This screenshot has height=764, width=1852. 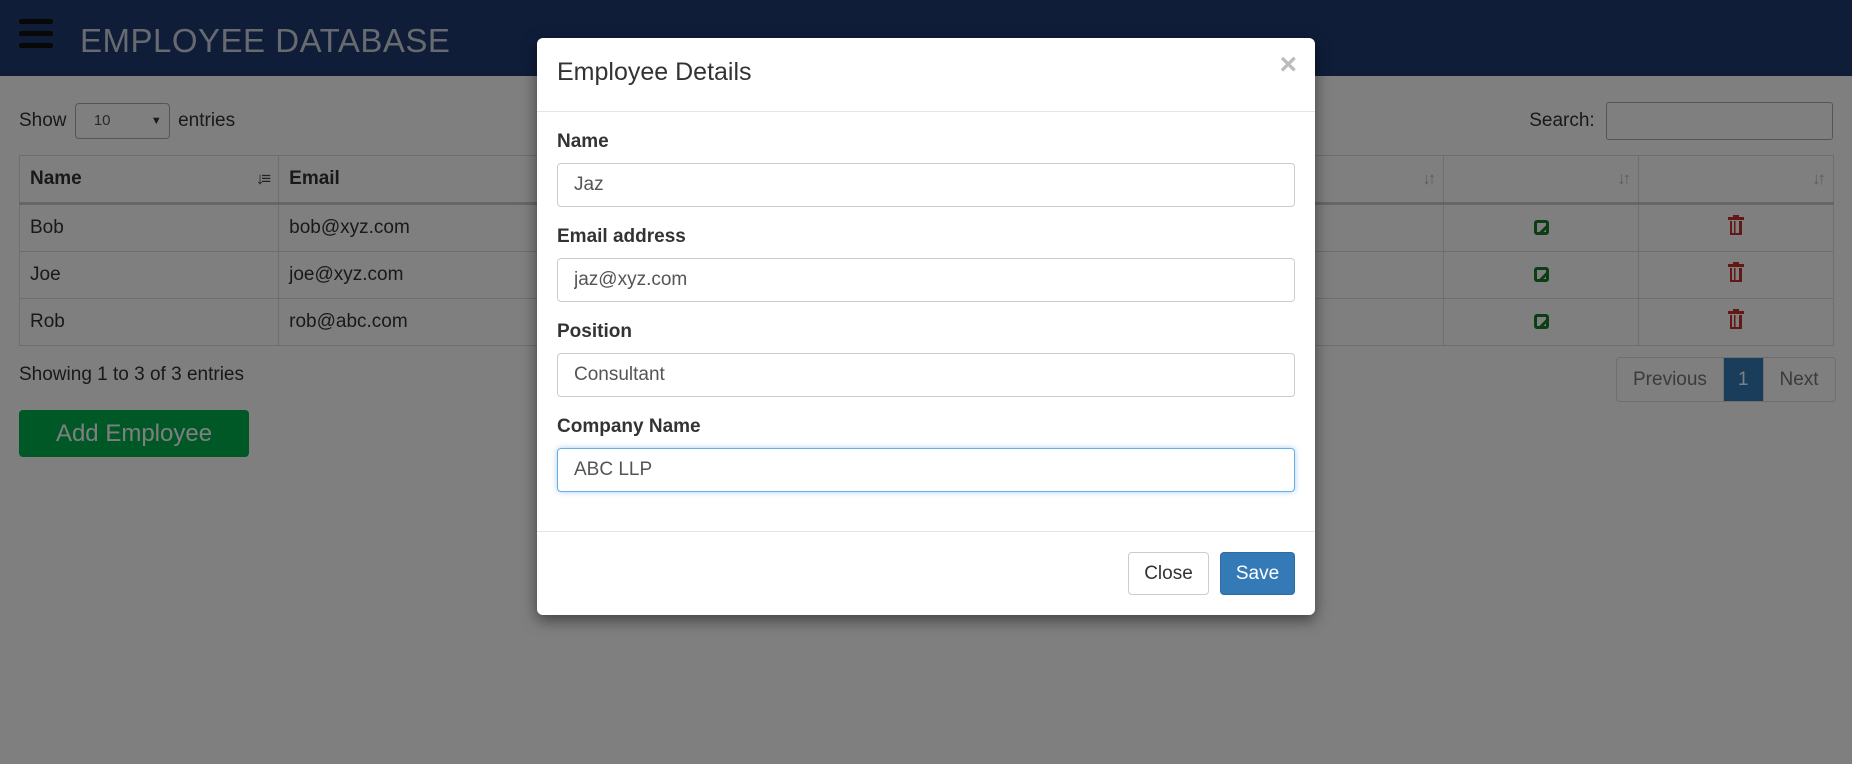 What do you see at coordinates (629, 426) in the screenshot?
I see `company-label: Company Name` at bounding box center [629, 426].